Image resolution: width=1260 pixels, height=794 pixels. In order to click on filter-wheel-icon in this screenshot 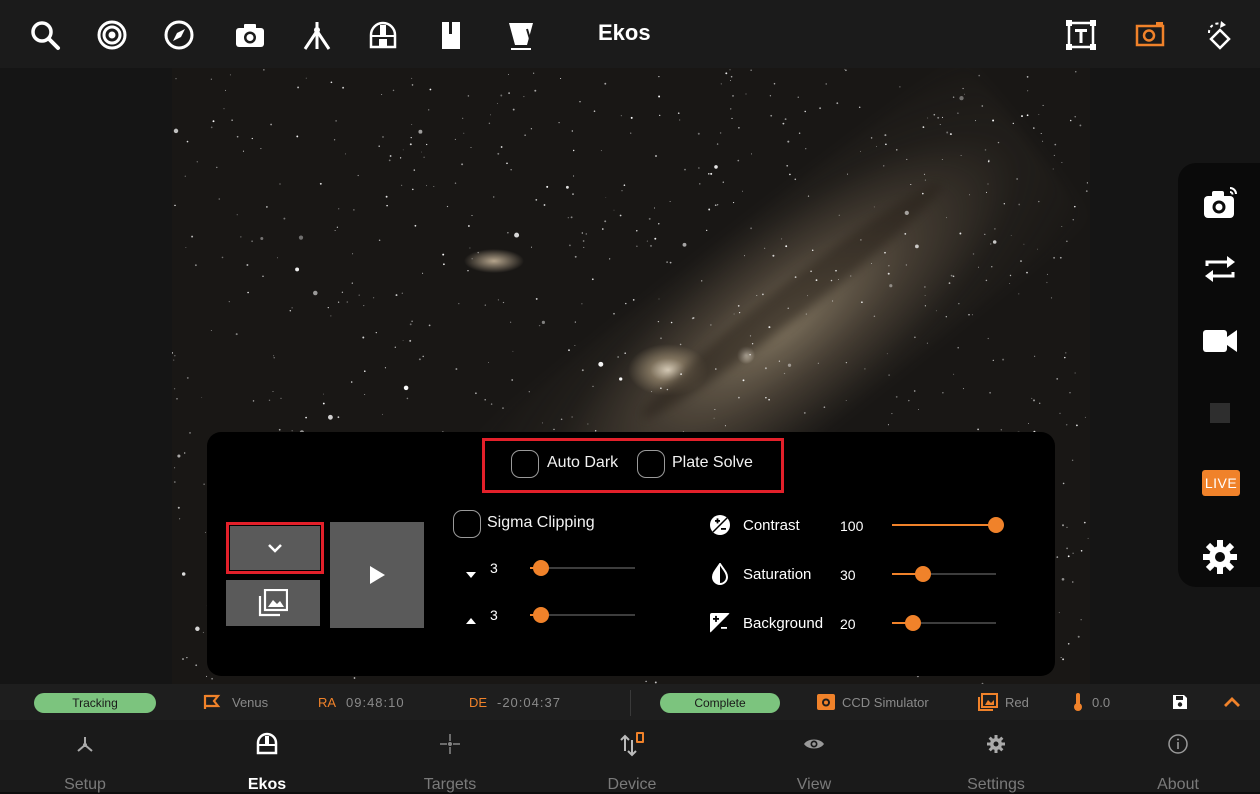, I will do `click(451, 35)`.